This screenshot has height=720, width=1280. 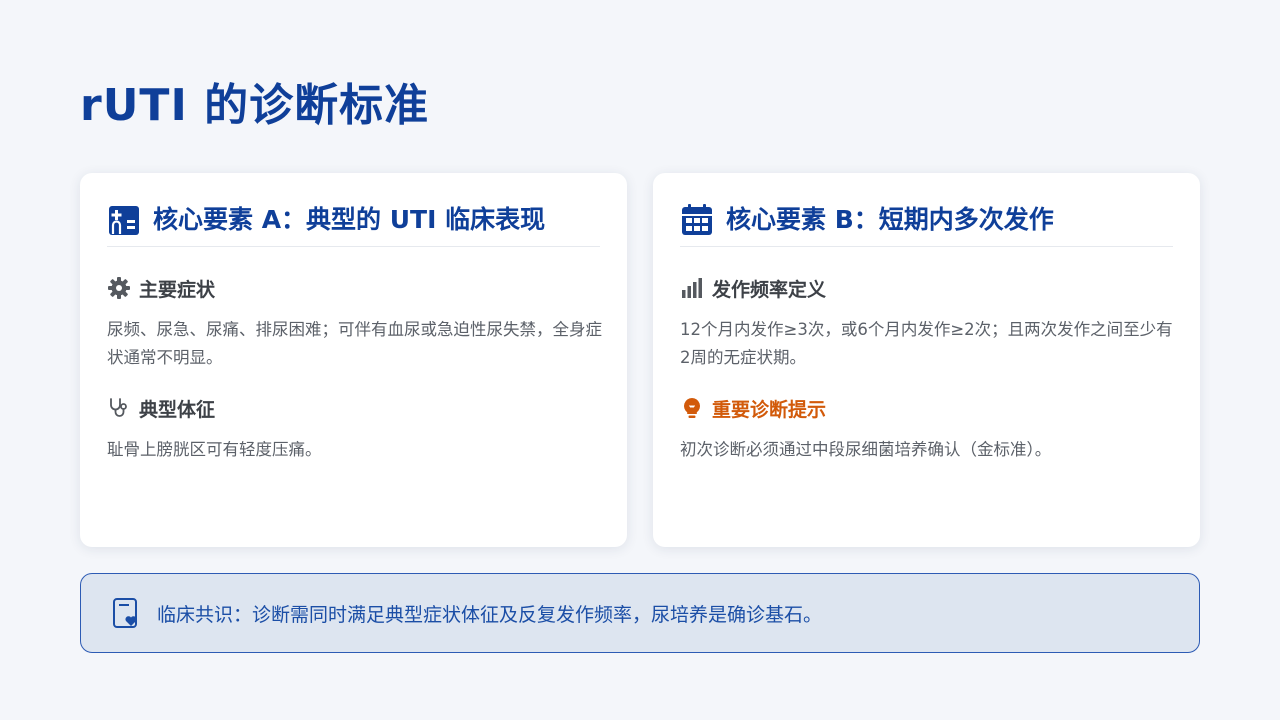 I want to click on bar-chart-icon, so click(x=692, y=288).